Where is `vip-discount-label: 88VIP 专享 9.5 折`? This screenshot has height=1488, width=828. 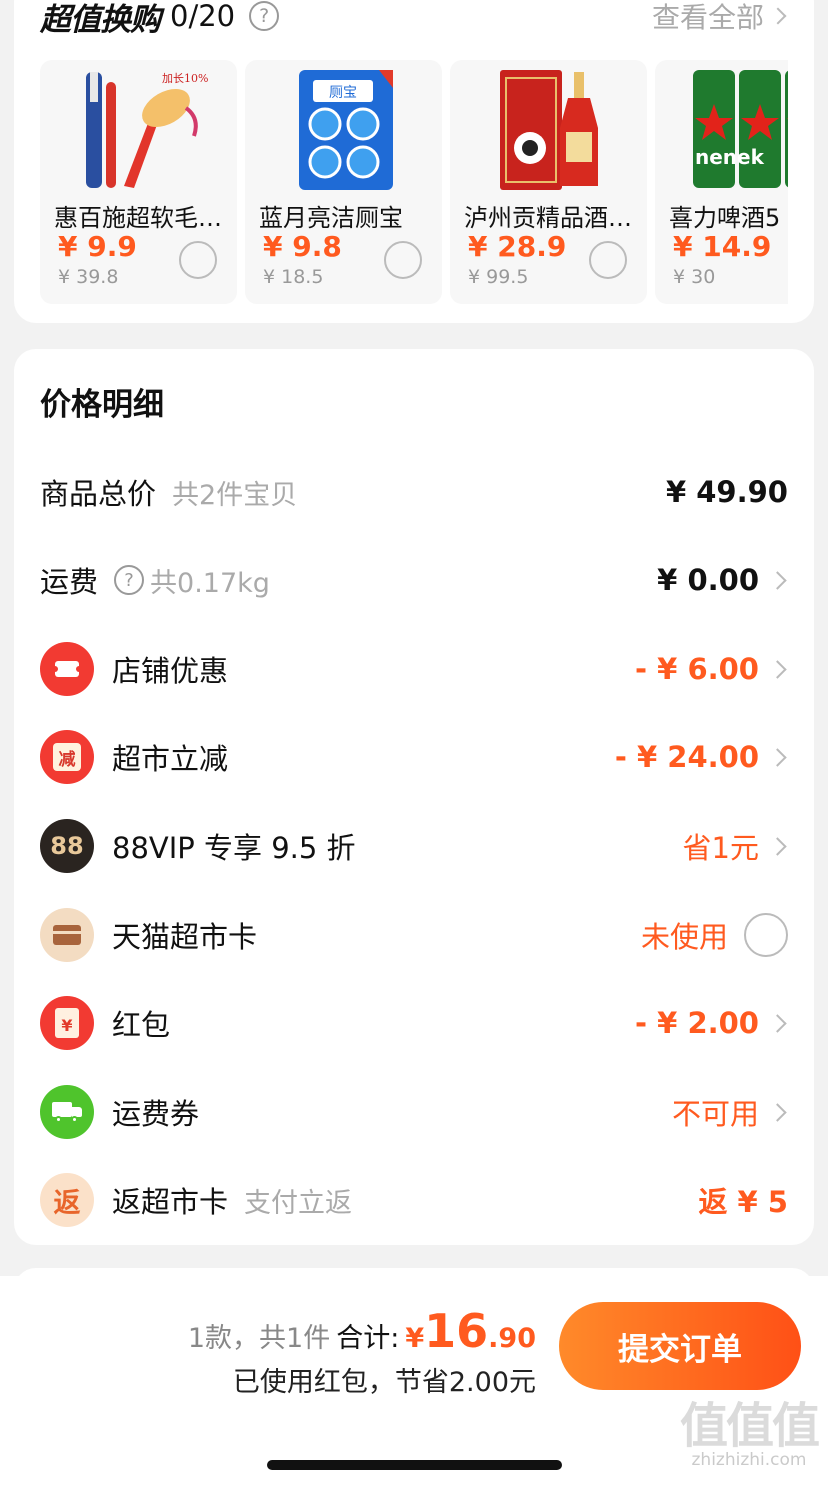
vip-discount-label: 88VIP 专享 9.5 折 is located at coordinates (234, 848).